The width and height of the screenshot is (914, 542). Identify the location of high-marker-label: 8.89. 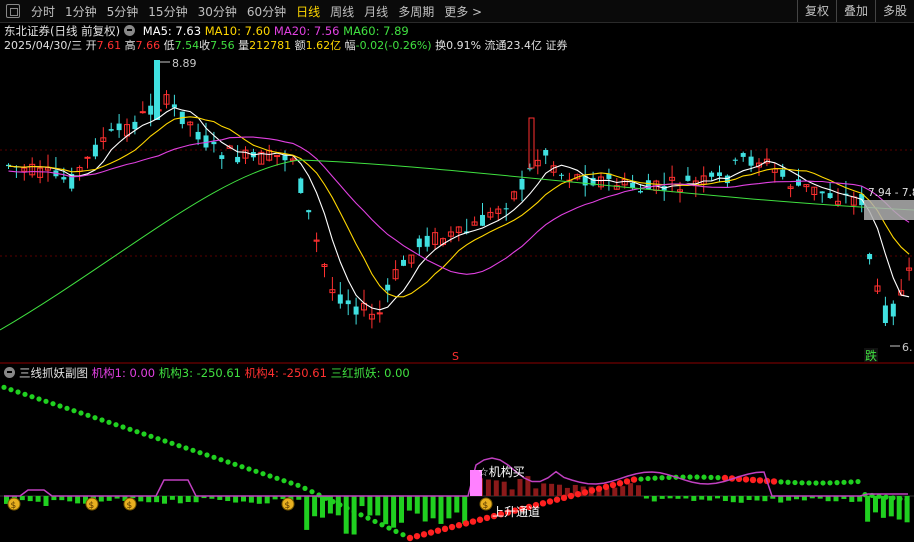
(184, 63).